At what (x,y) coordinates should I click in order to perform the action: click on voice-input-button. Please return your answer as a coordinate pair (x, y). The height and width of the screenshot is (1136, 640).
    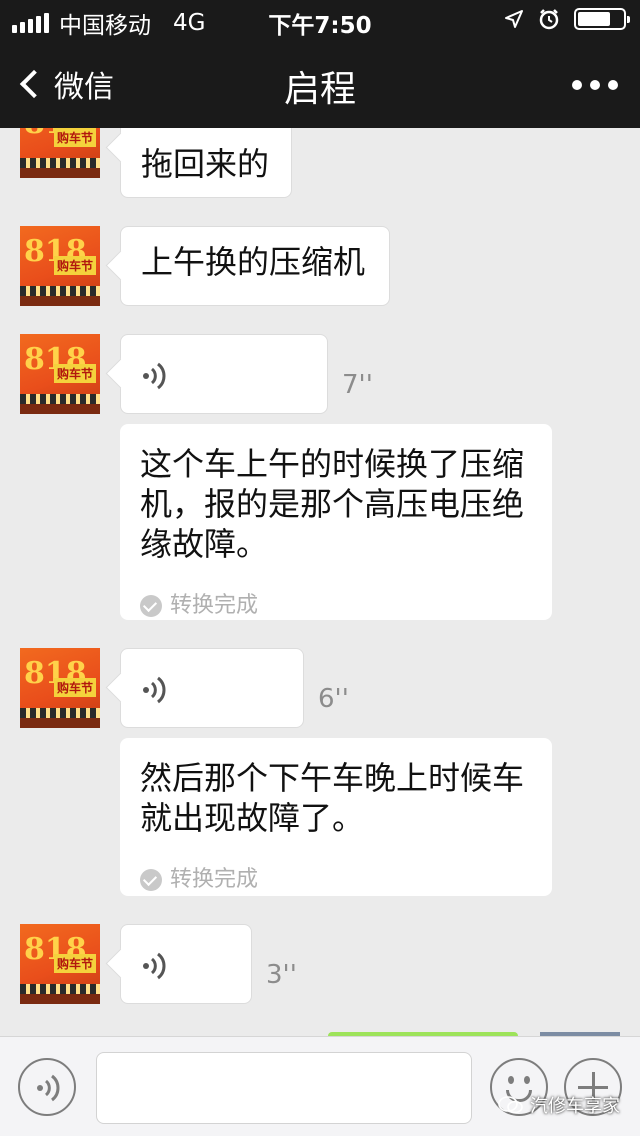
    Looking at the image, I should click on (47, 1087).